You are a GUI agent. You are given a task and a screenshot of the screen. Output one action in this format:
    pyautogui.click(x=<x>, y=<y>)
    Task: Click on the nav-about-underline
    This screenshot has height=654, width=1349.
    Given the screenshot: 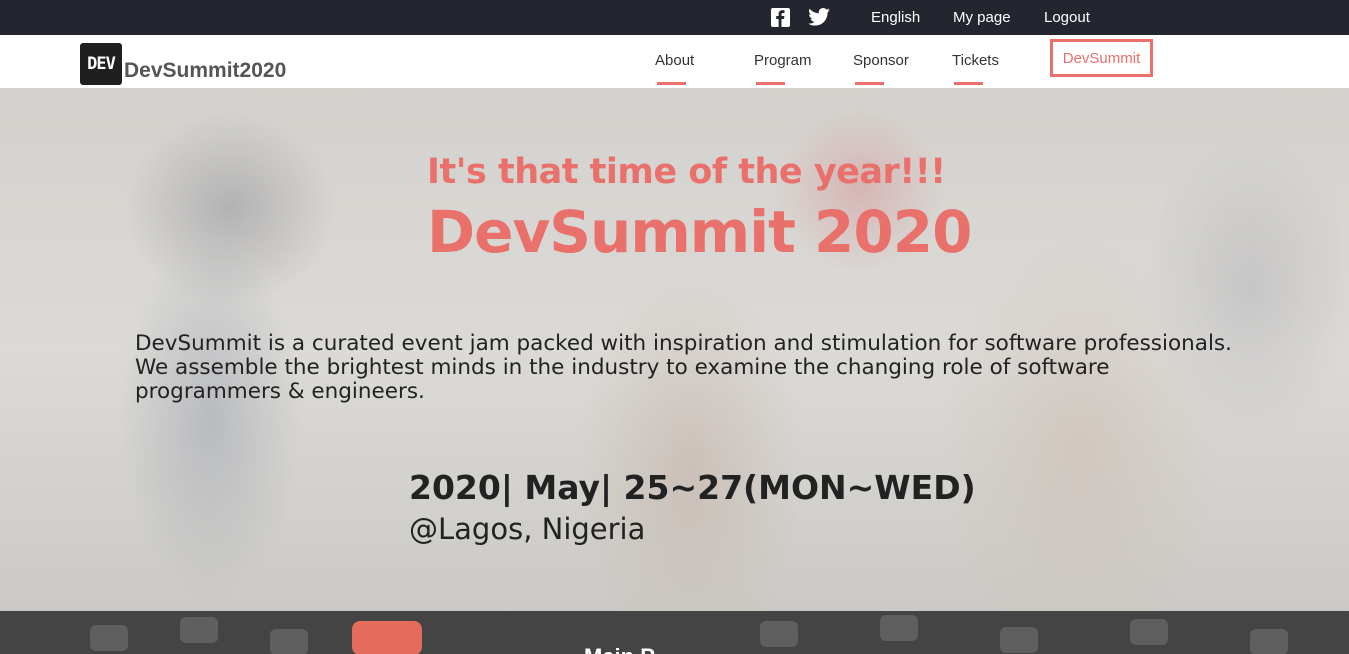 What is the action you would take?
    pyautogui.click(x=671, y=83)
    